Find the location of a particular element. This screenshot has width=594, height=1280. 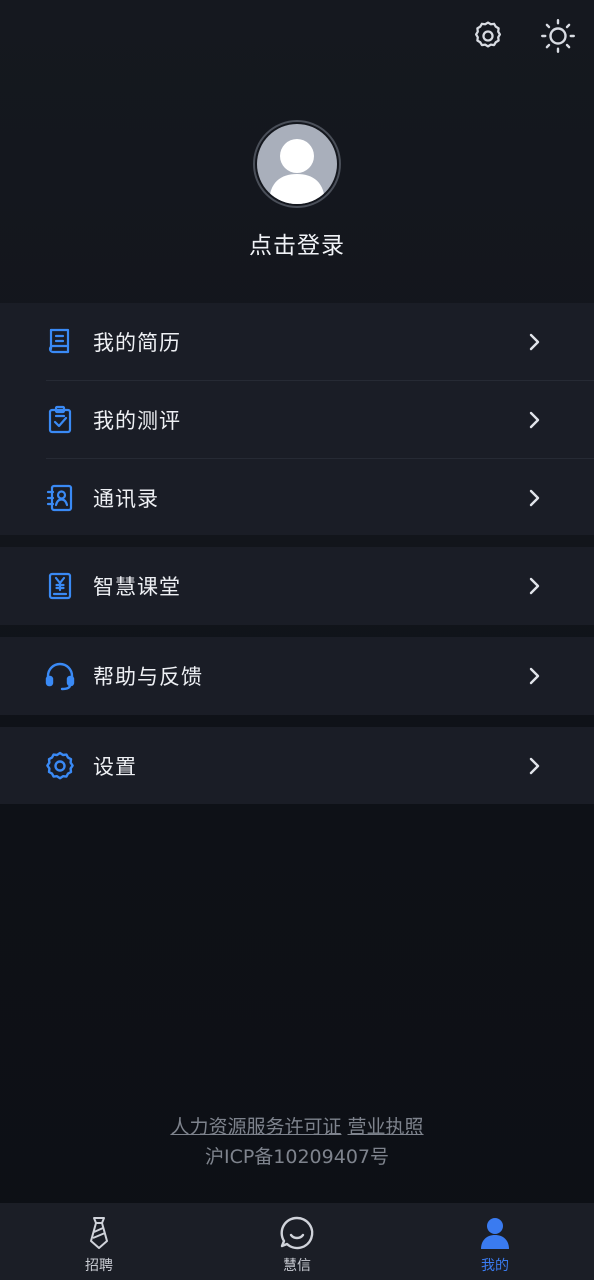

menu-item-smart-classroom: 智慧课堂 is located at coordinates (297, 586).